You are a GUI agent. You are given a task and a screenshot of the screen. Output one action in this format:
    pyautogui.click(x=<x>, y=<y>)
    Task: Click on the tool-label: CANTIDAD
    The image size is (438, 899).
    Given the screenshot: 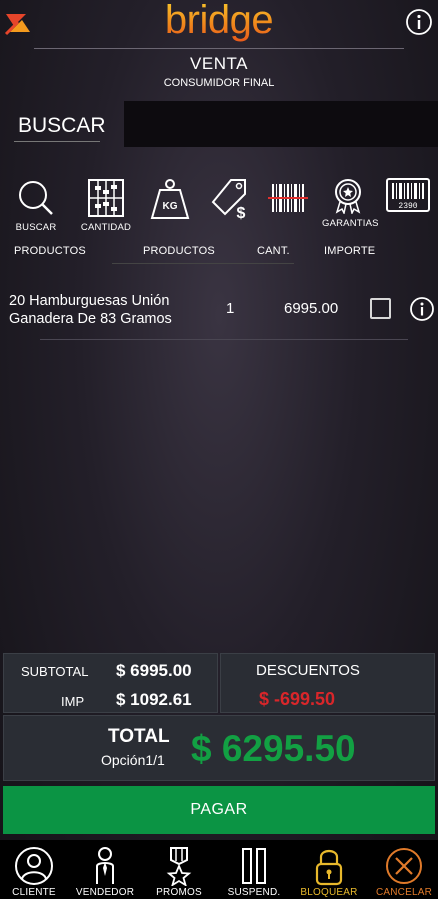 What is the action you would take?
    pyautogui.click(x=106, y=227)
    